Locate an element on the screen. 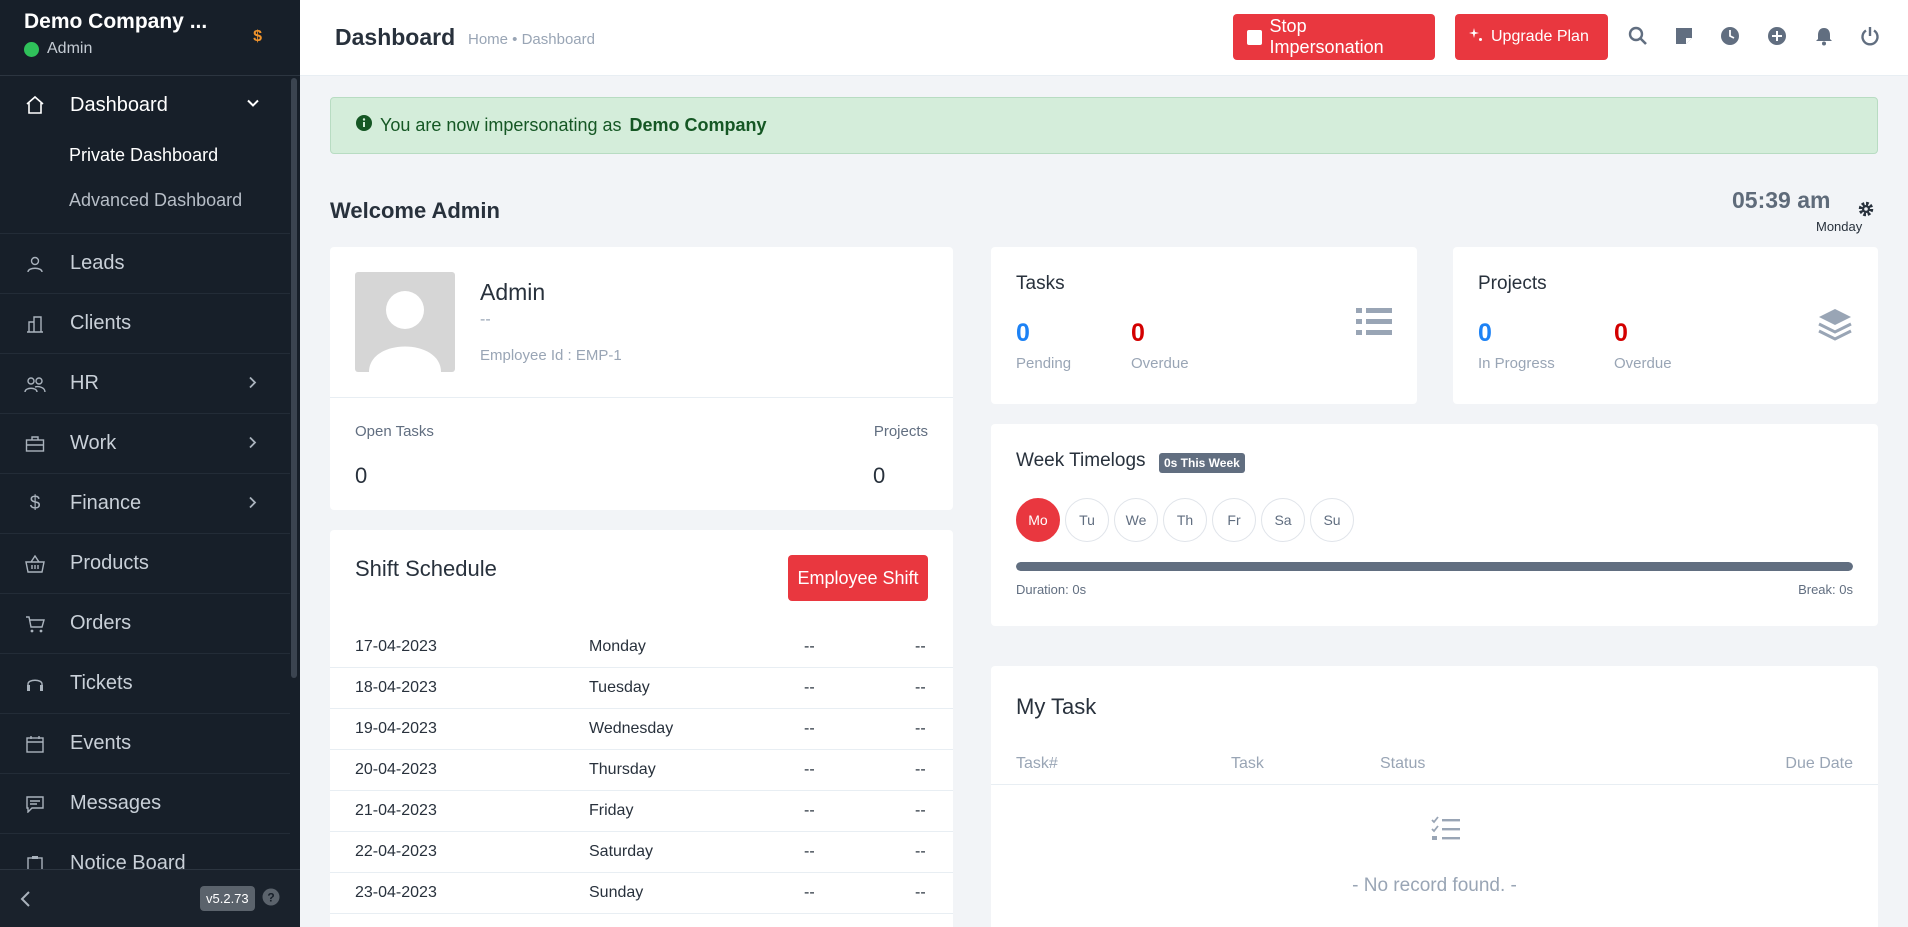 The height and width of the screenshot is (927, 1908). sidebar-item-finance: $ Finance is located at coordinates (145, 504).